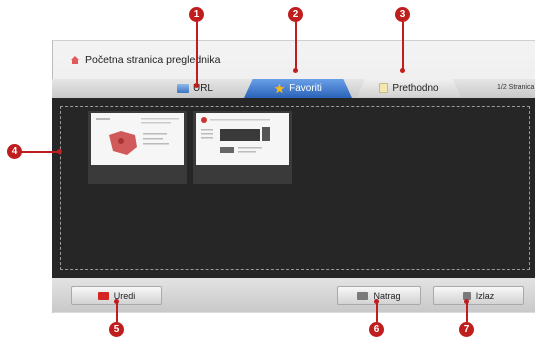  I want to click on callout-3: 3, so click(402, 14).